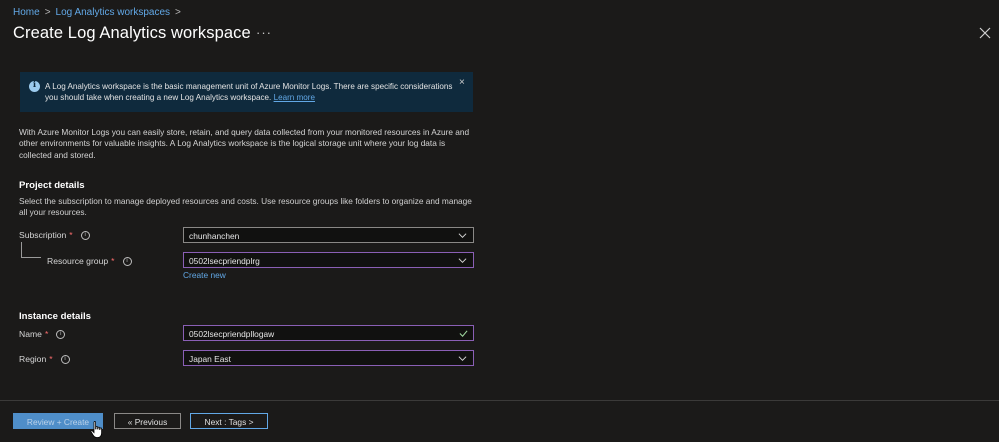 This screenshot has height=442, width=999. Describe the element at coordinates (147, 421) in the screenshot. I see `previous-button: « Previous` at that location.